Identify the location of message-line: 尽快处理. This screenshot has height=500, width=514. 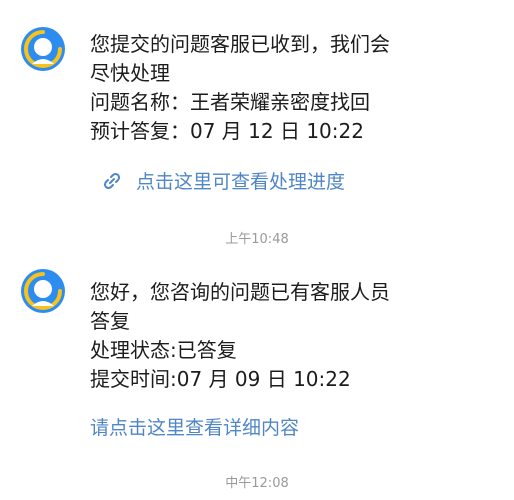
(130, 73).